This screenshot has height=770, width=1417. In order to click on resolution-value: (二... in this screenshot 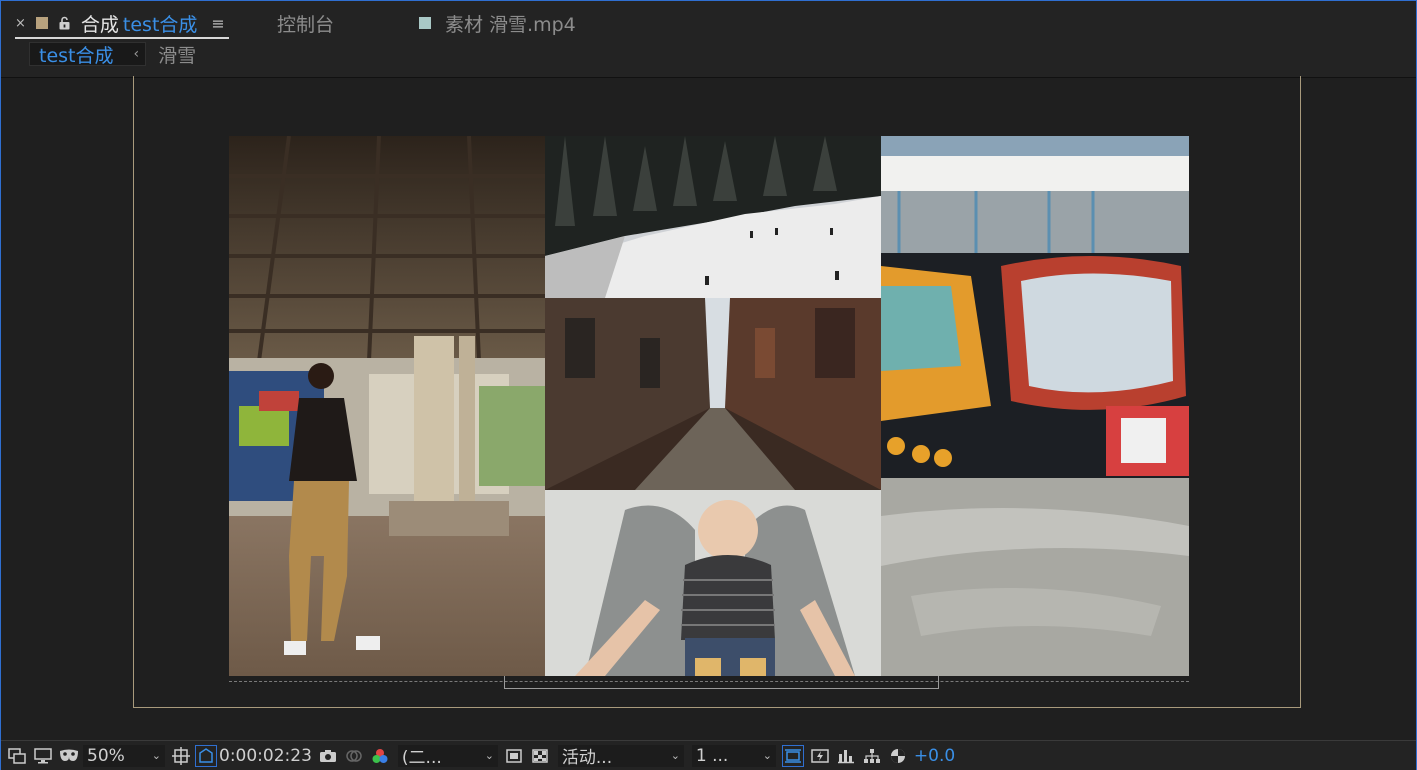, I will do `click(421, 758)`.